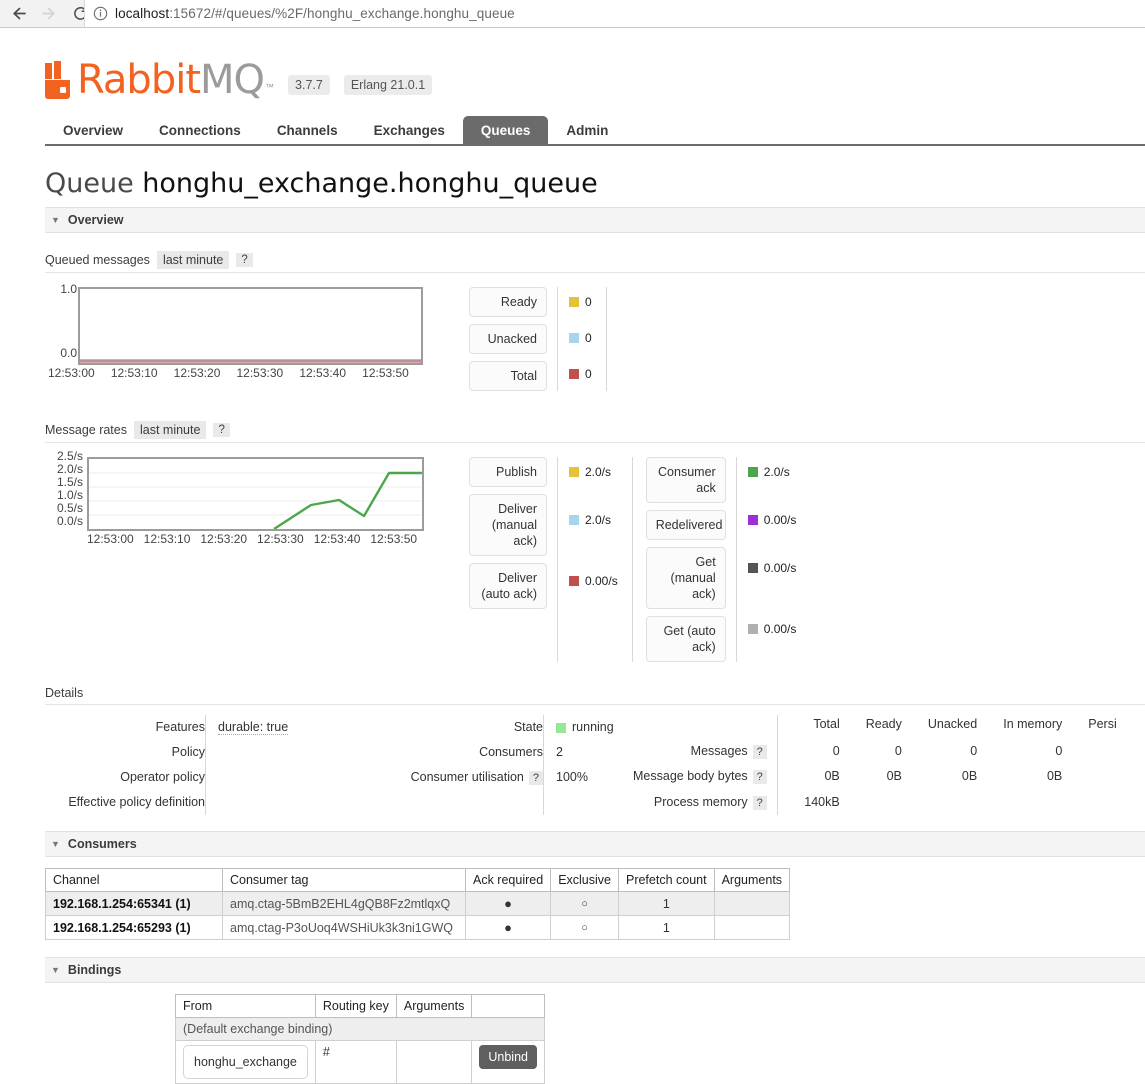  What do you see at coordinates (508, 1057) in the screenshot?
I see `unbind-button: Unbind` at bounding box center [508, 1057].